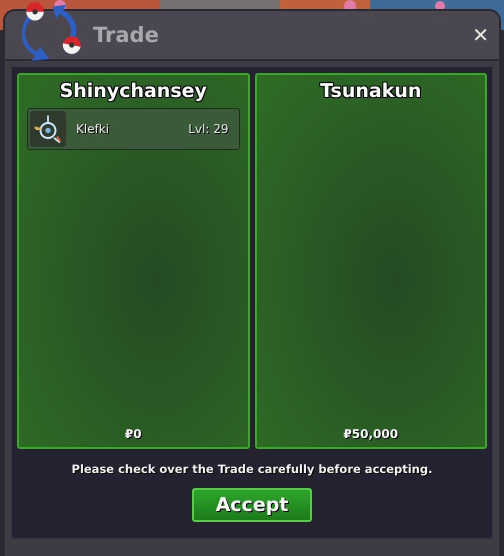 Image resolution: width=504 pixels, height=556 pixels. What do you see at coordinates (480, 35) in the screenshot?
I see `close-button: ✕` at bounding box center [480, 35].